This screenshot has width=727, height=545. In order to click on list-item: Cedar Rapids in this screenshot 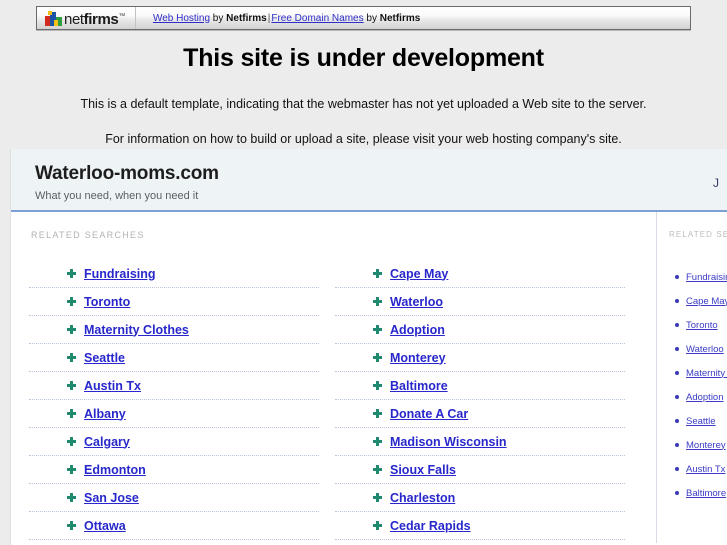, I will do `click(480, 526)`.